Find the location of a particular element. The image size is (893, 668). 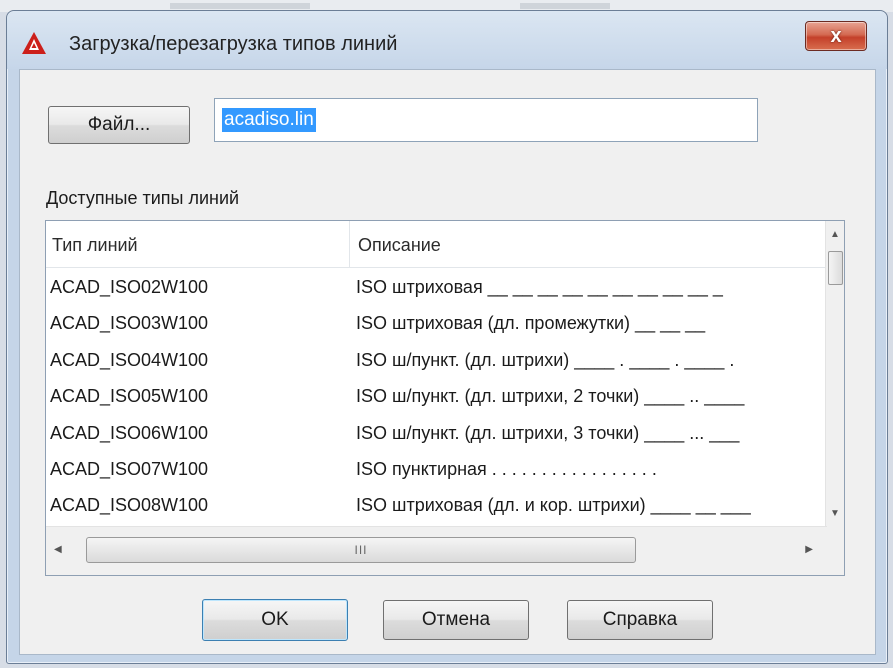

linetype-name: ACAD_ISO06W100 is located at coordinates (129, 432).